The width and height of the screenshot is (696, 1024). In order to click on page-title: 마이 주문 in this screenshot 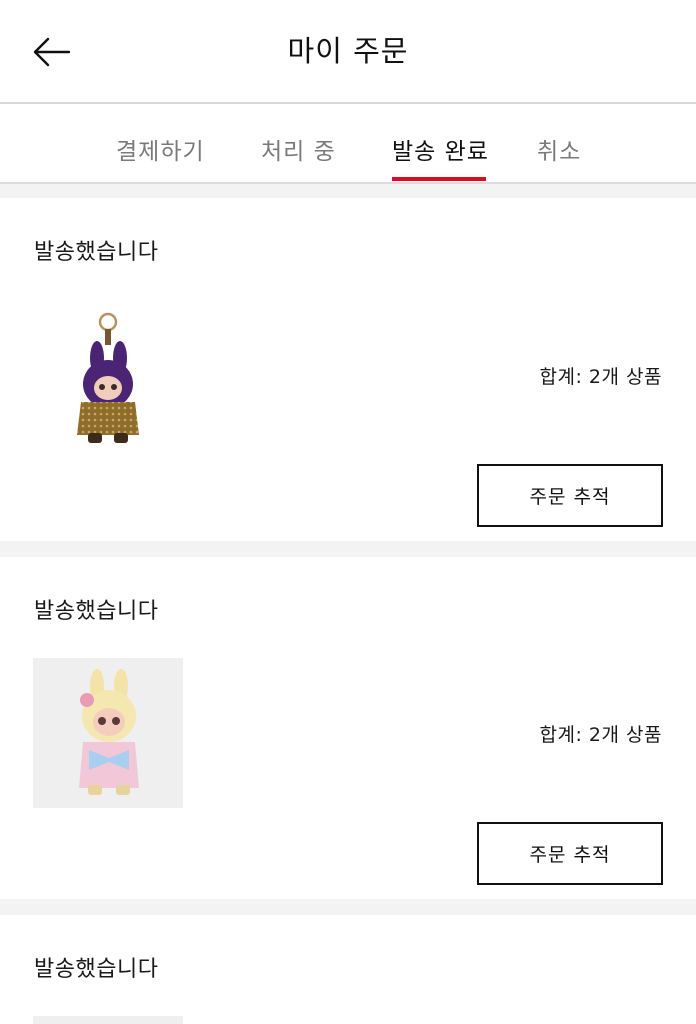, I will do `click(348, 51)`.